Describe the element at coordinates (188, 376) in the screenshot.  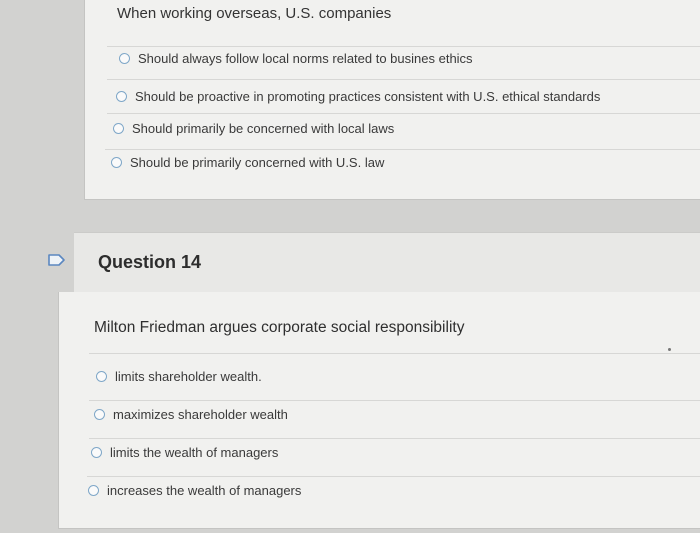
I see `option-label: limits shareholder wealth.` at that location.